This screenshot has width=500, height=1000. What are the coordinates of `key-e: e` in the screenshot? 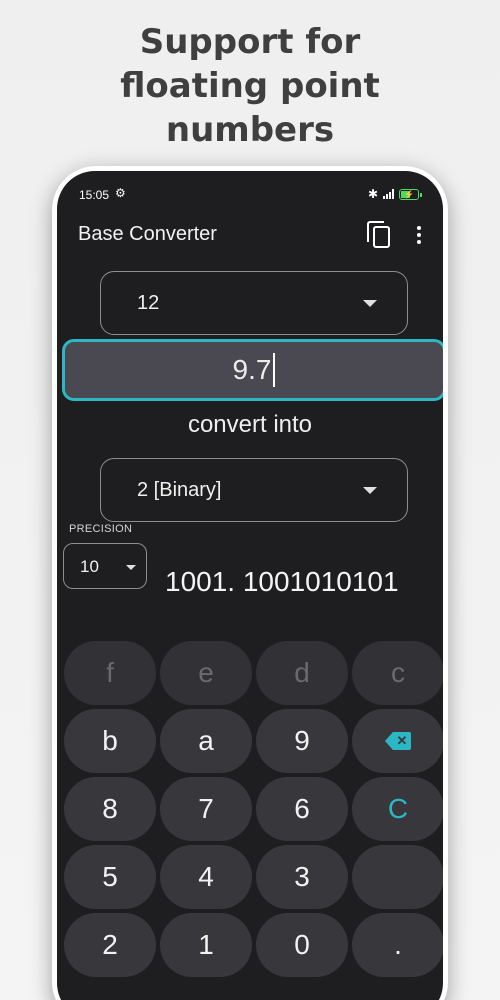 It's located at (206, 673).